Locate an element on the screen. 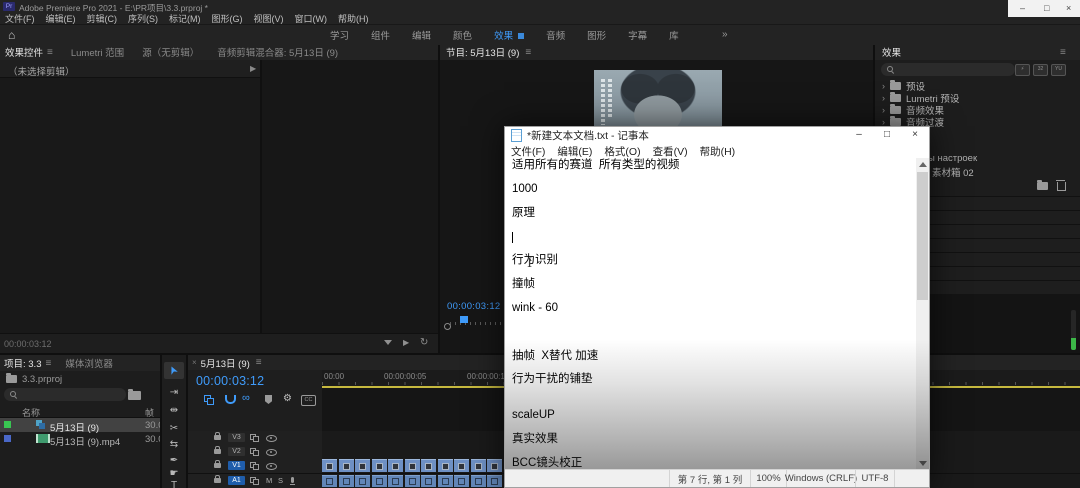 Image resolution: width=1080 pixels, height=488 pixels. notepad-menu-edit: 编辑(E) is located at coordinates (574, 151).